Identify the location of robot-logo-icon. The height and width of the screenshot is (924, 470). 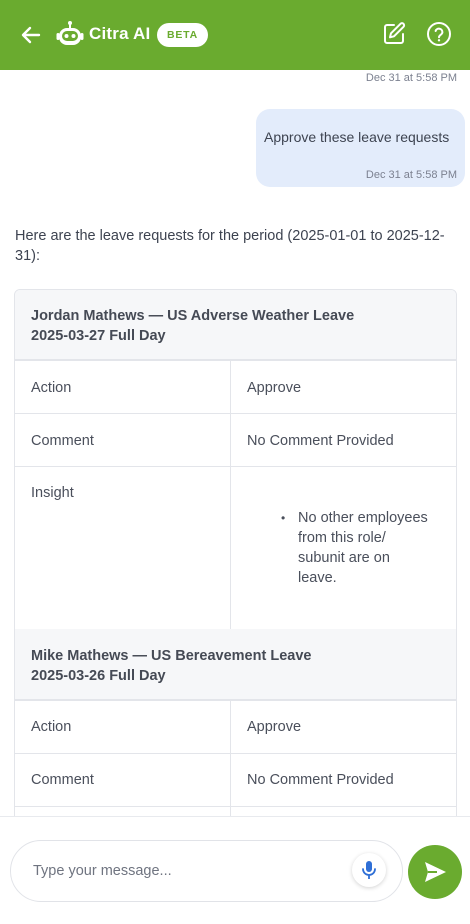
(70, 34).